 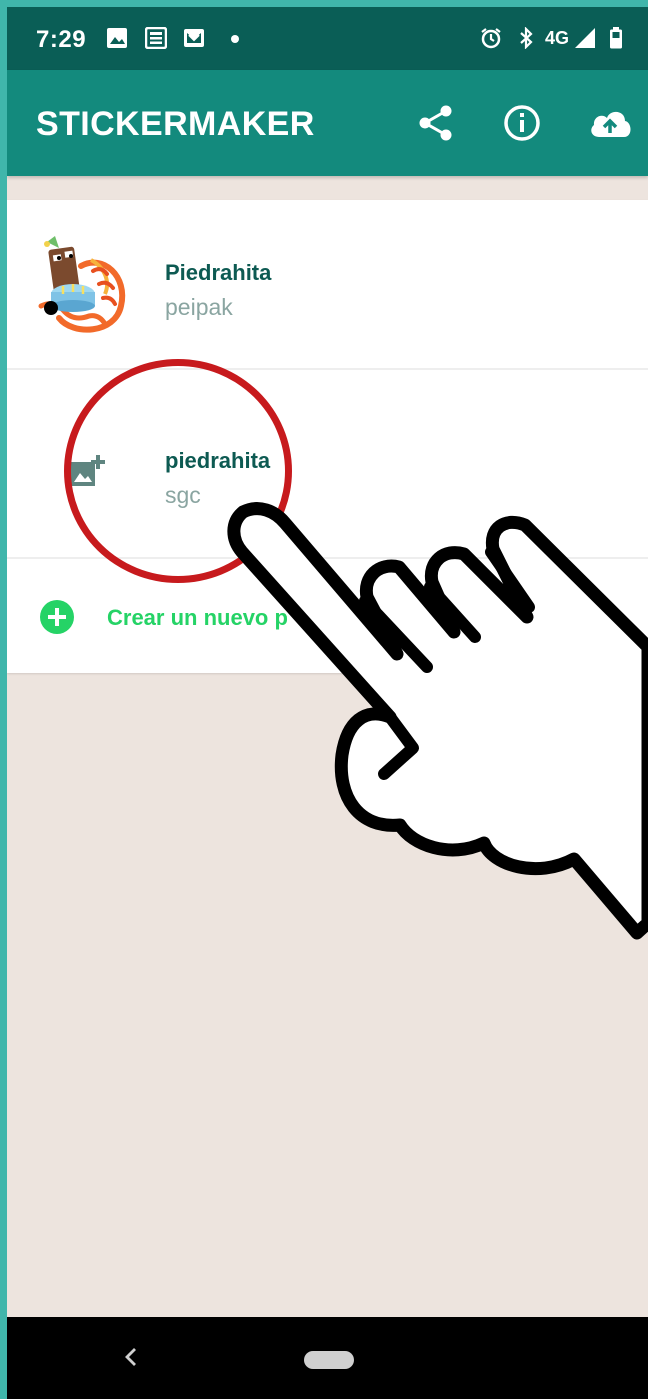 What do you see at coordinates (197, 617) in the screenshot?
I see `create-pack-label: Crear un nuevo p` at bounding box center [197, 617].